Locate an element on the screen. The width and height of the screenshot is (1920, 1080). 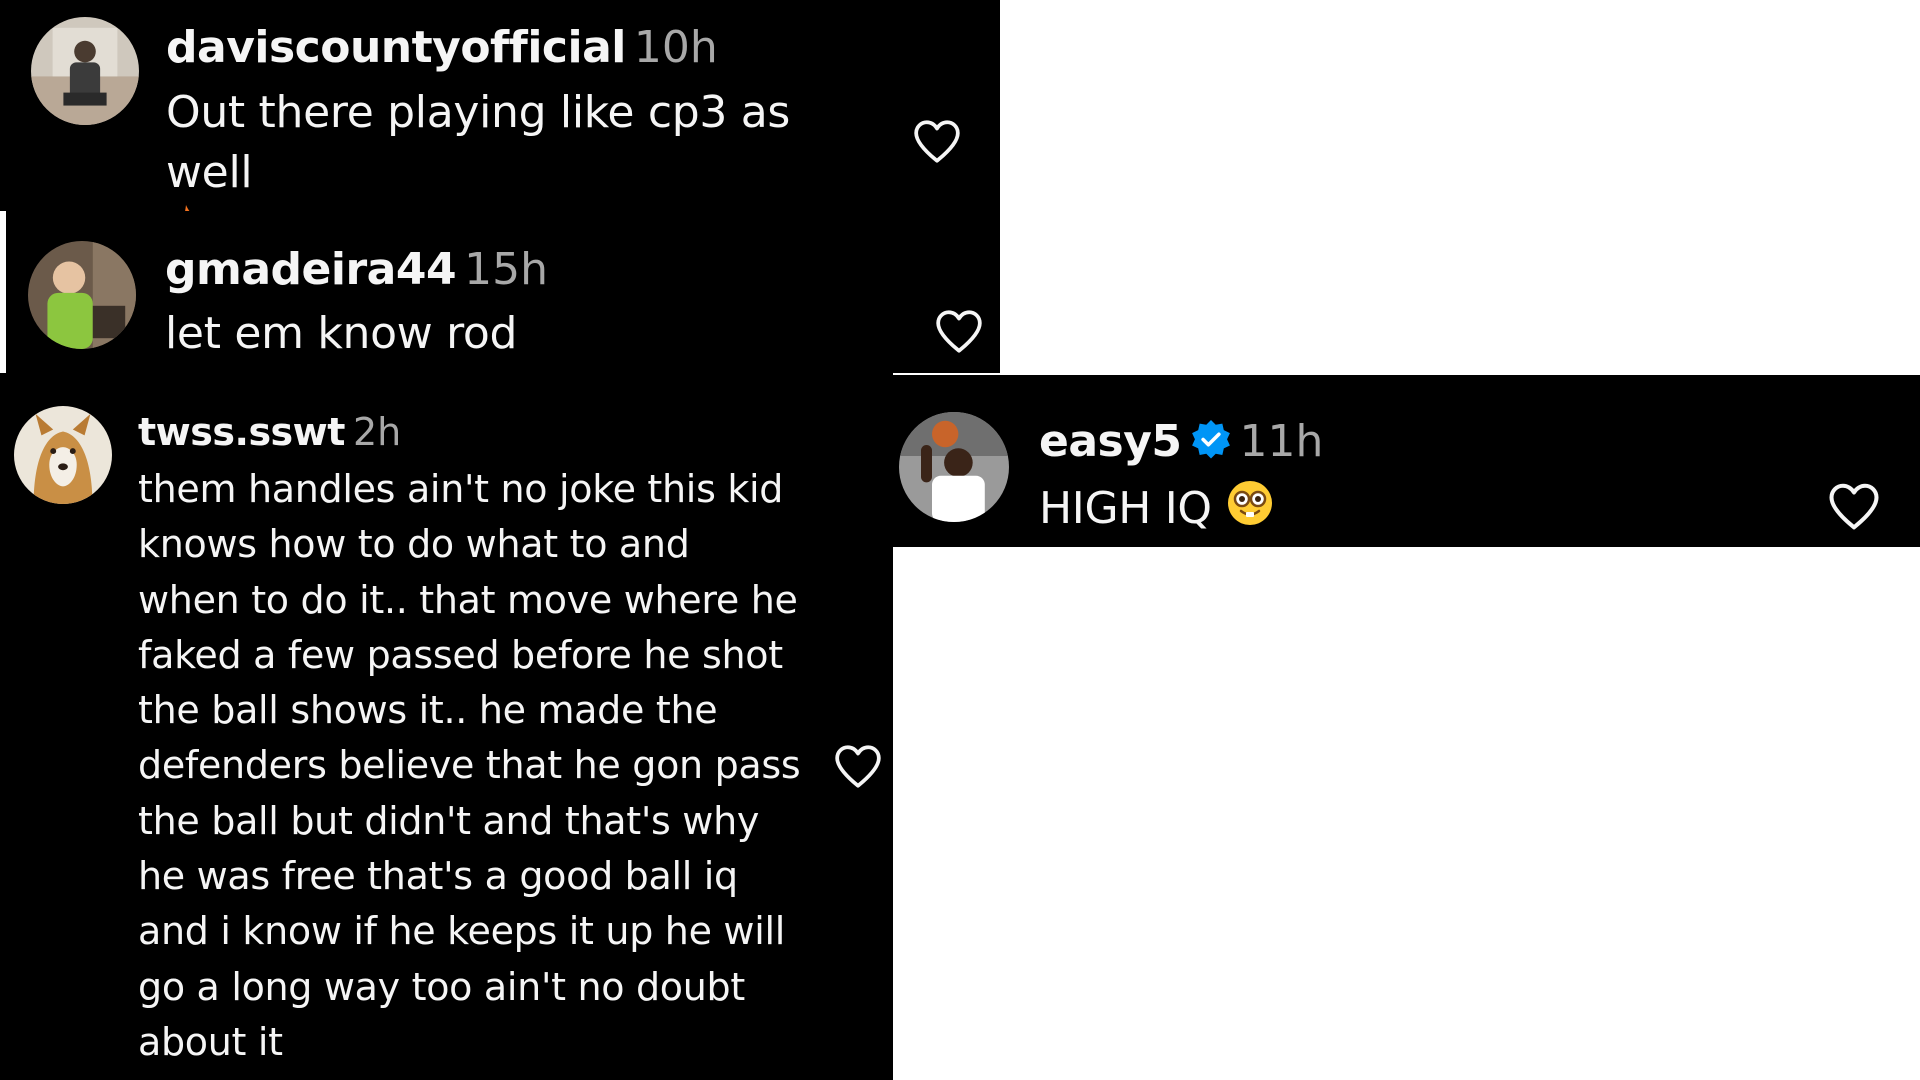
username: twss.sswt is located at coordinates (241, 432).